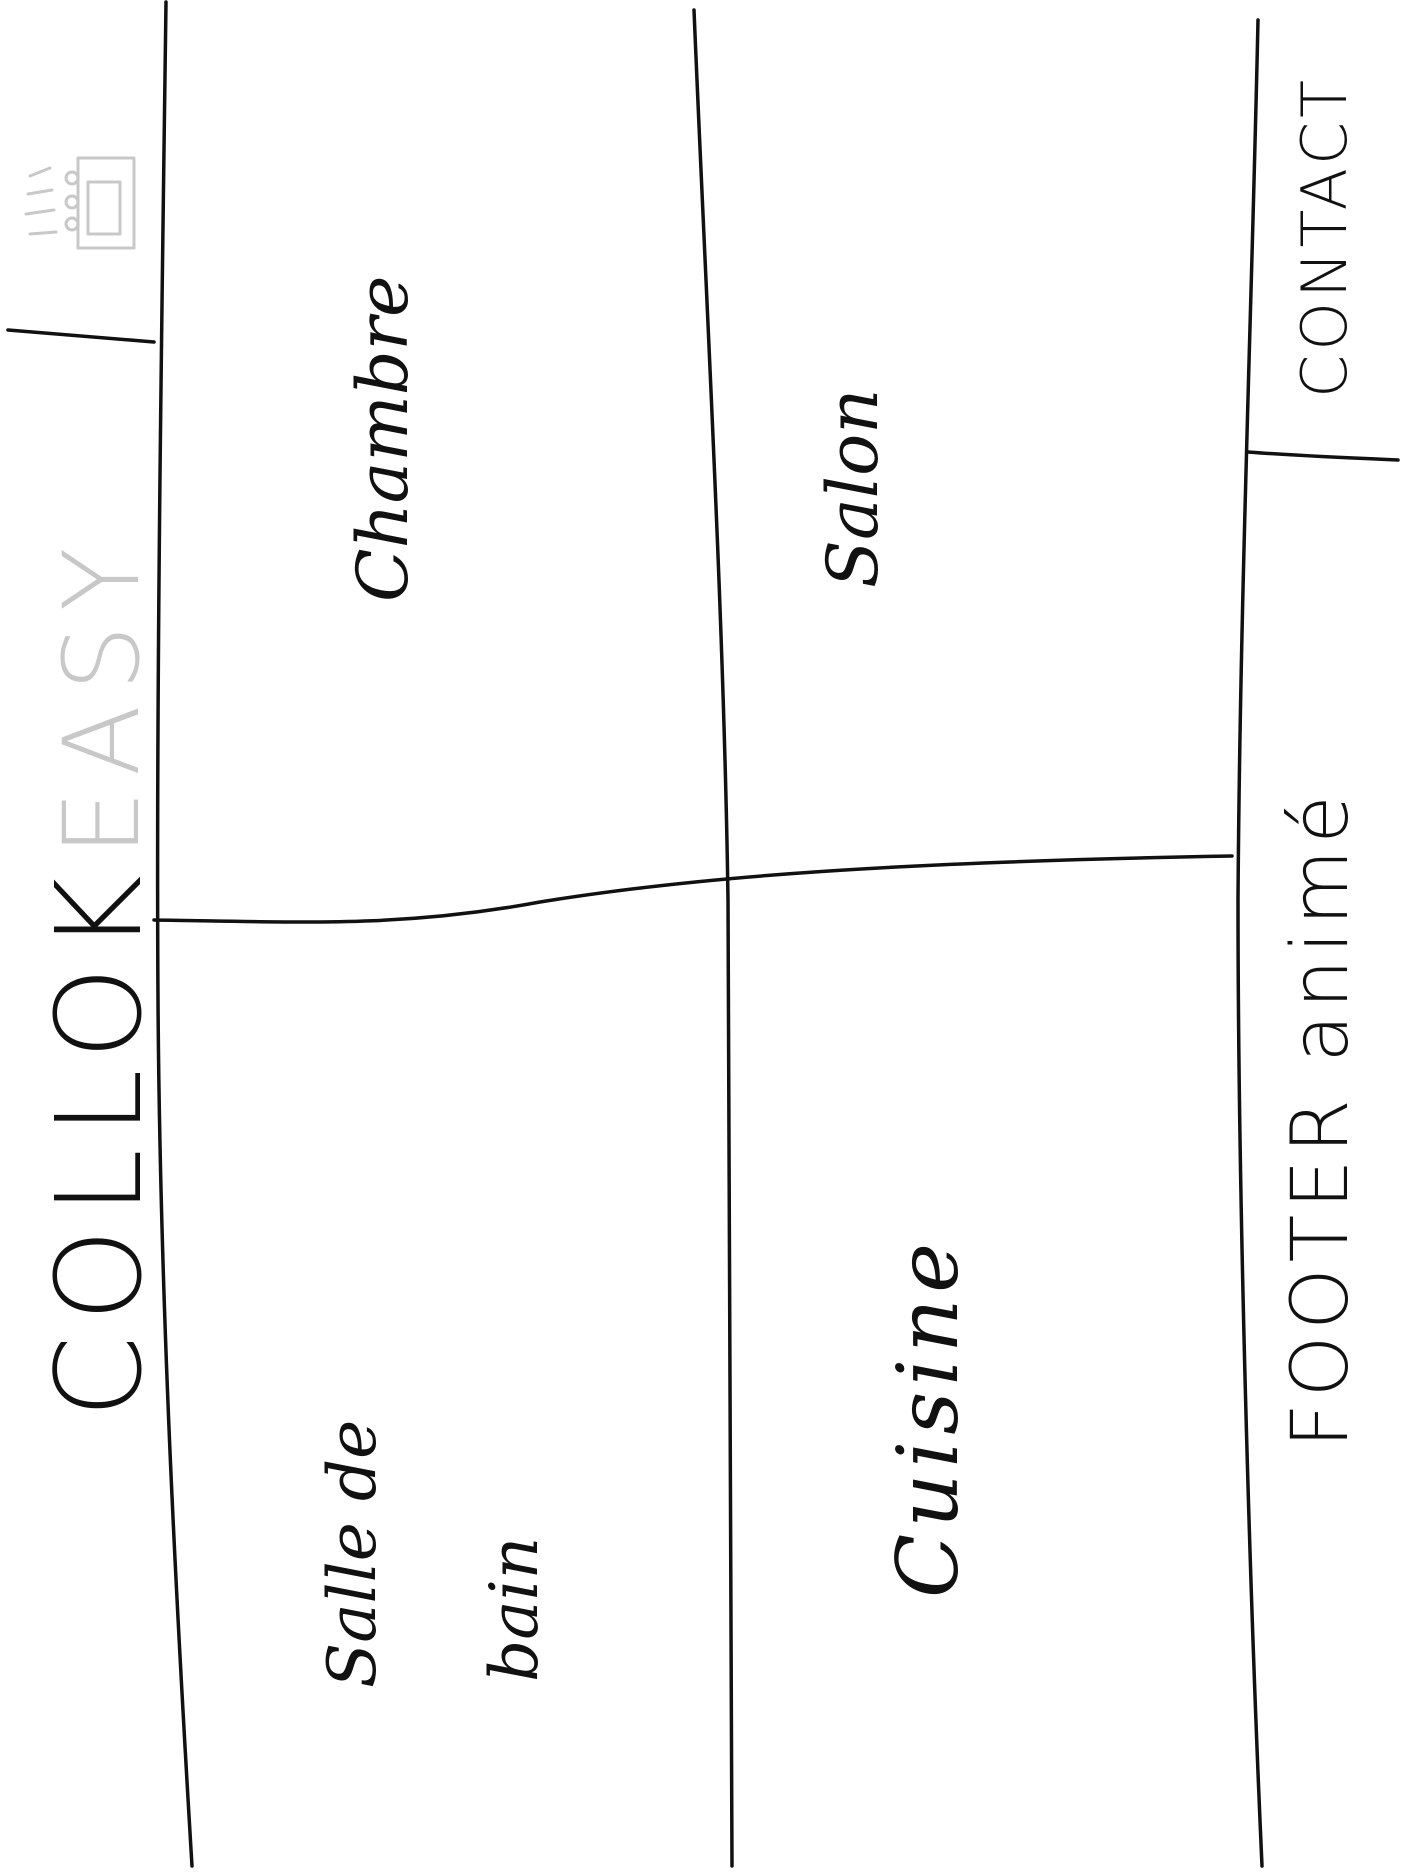 This screenshot has height=1872, width=1404. Describe the element at coordinates (383, 439) in the screenshot. I see `room-chambre: Chambre` at that location.